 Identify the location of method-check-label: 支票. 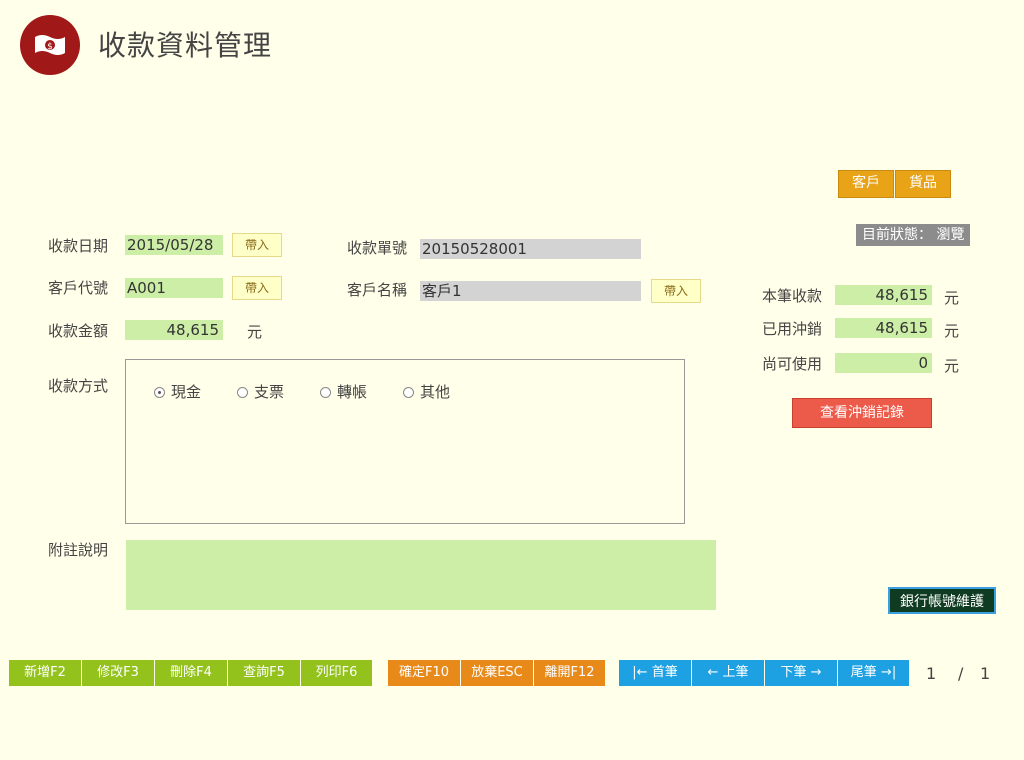
(269, 392).